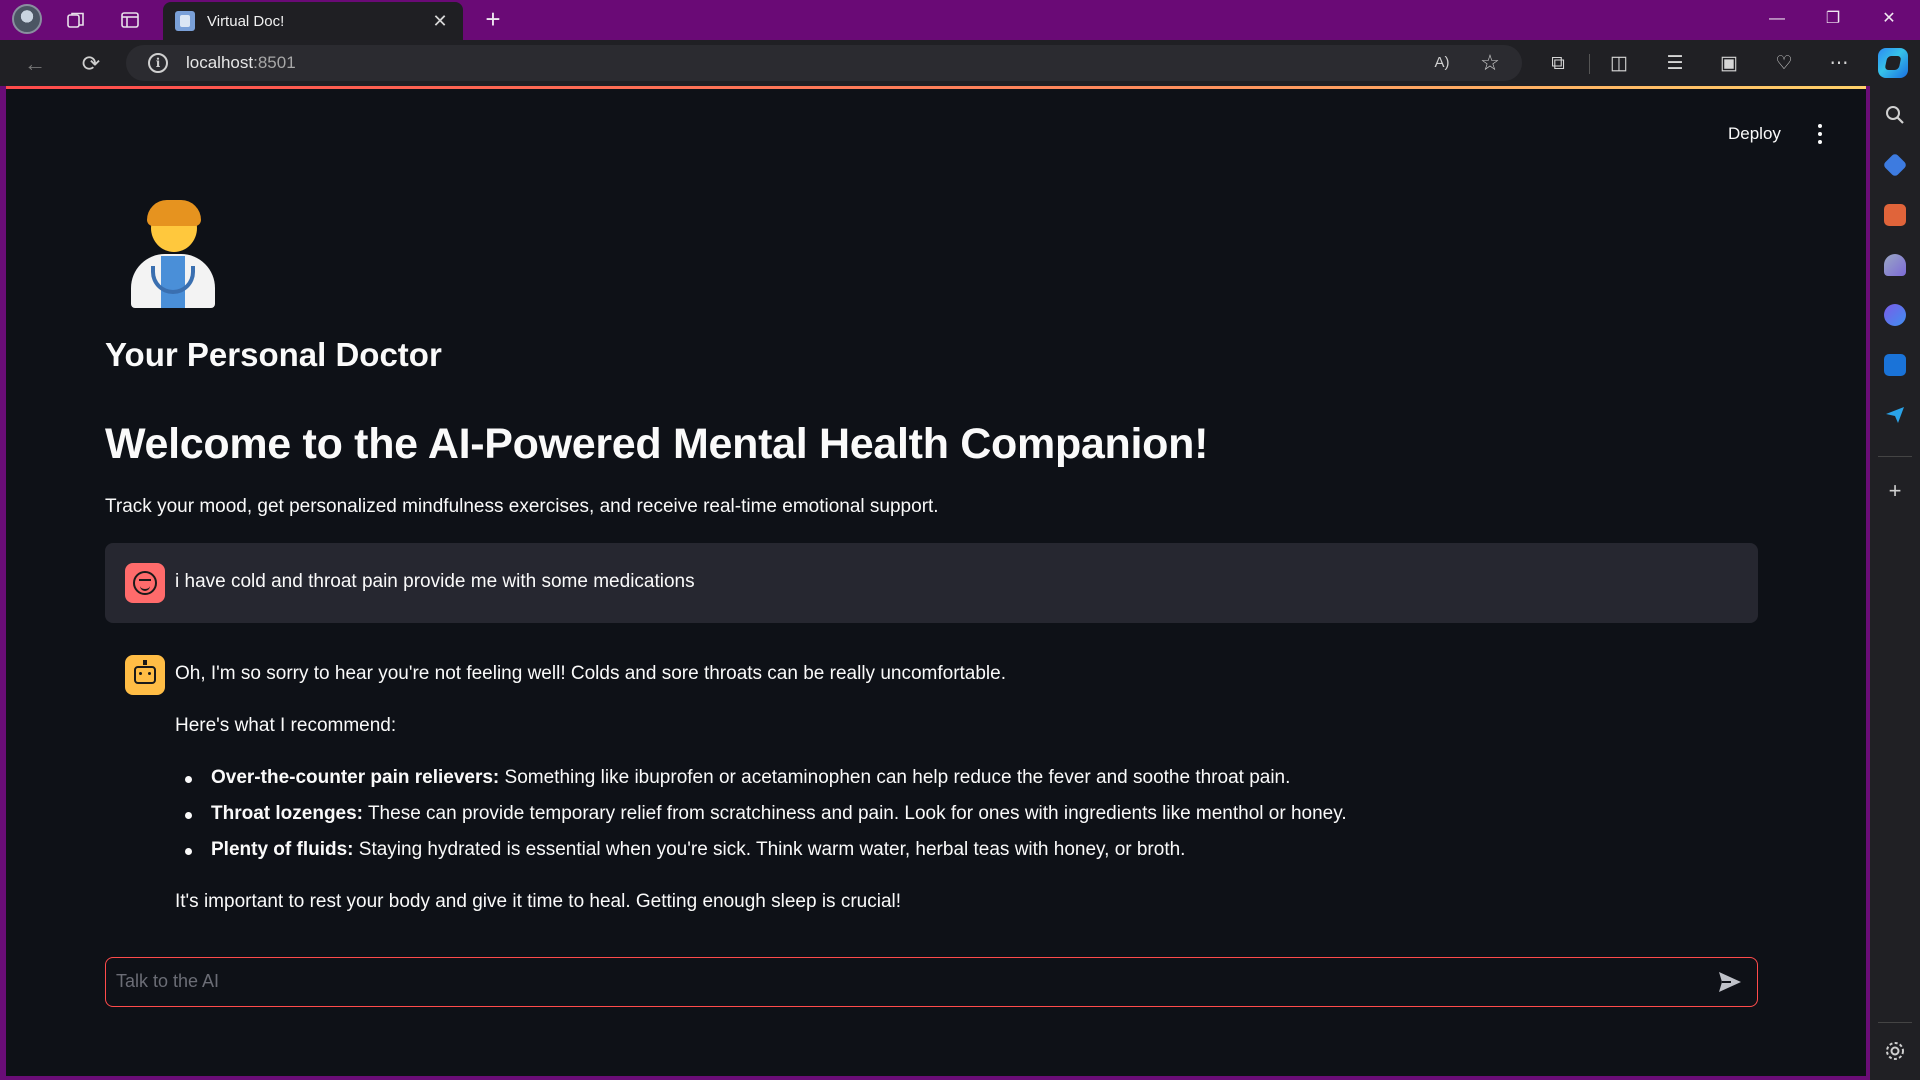 This screenshot has height=1080, width=1920. I want to click on workspaces-icon, so click(76, 20).